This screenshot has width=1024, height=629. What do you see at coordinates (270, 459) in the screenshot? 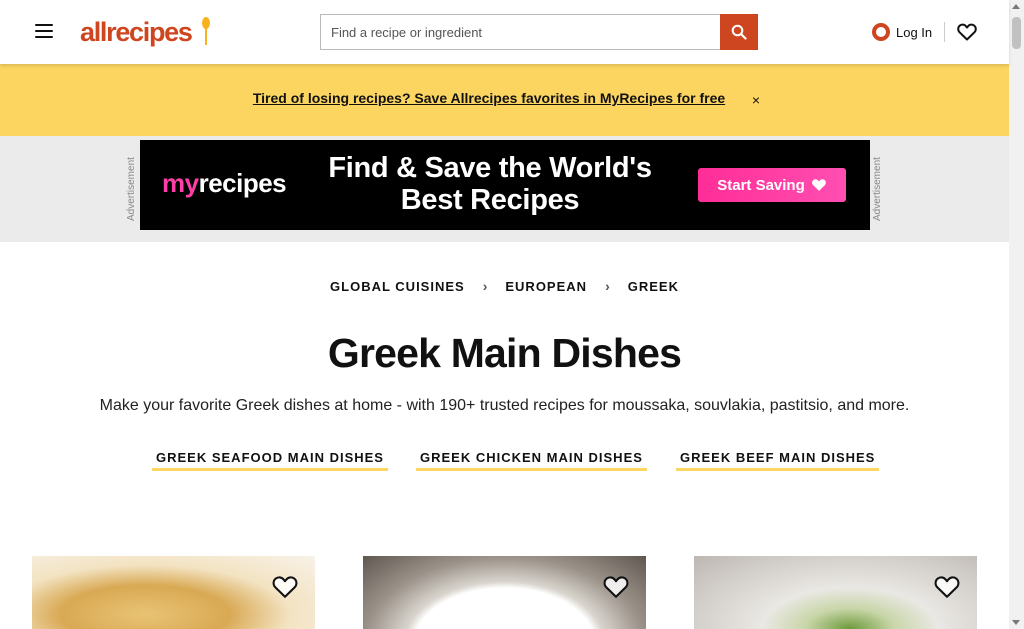
I see `subcategory-link-seafood: Greek Seafood Main Dishes` at bounding box center [270, 459].